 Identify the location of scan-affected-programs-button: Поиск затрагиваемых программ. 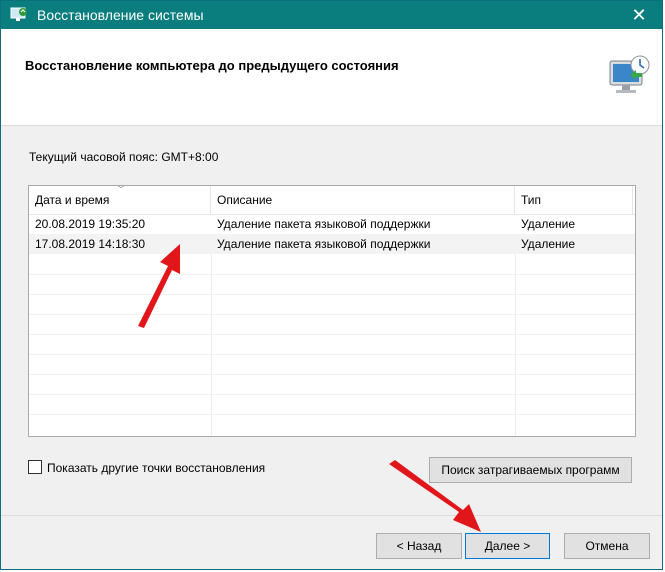
(530, 470).